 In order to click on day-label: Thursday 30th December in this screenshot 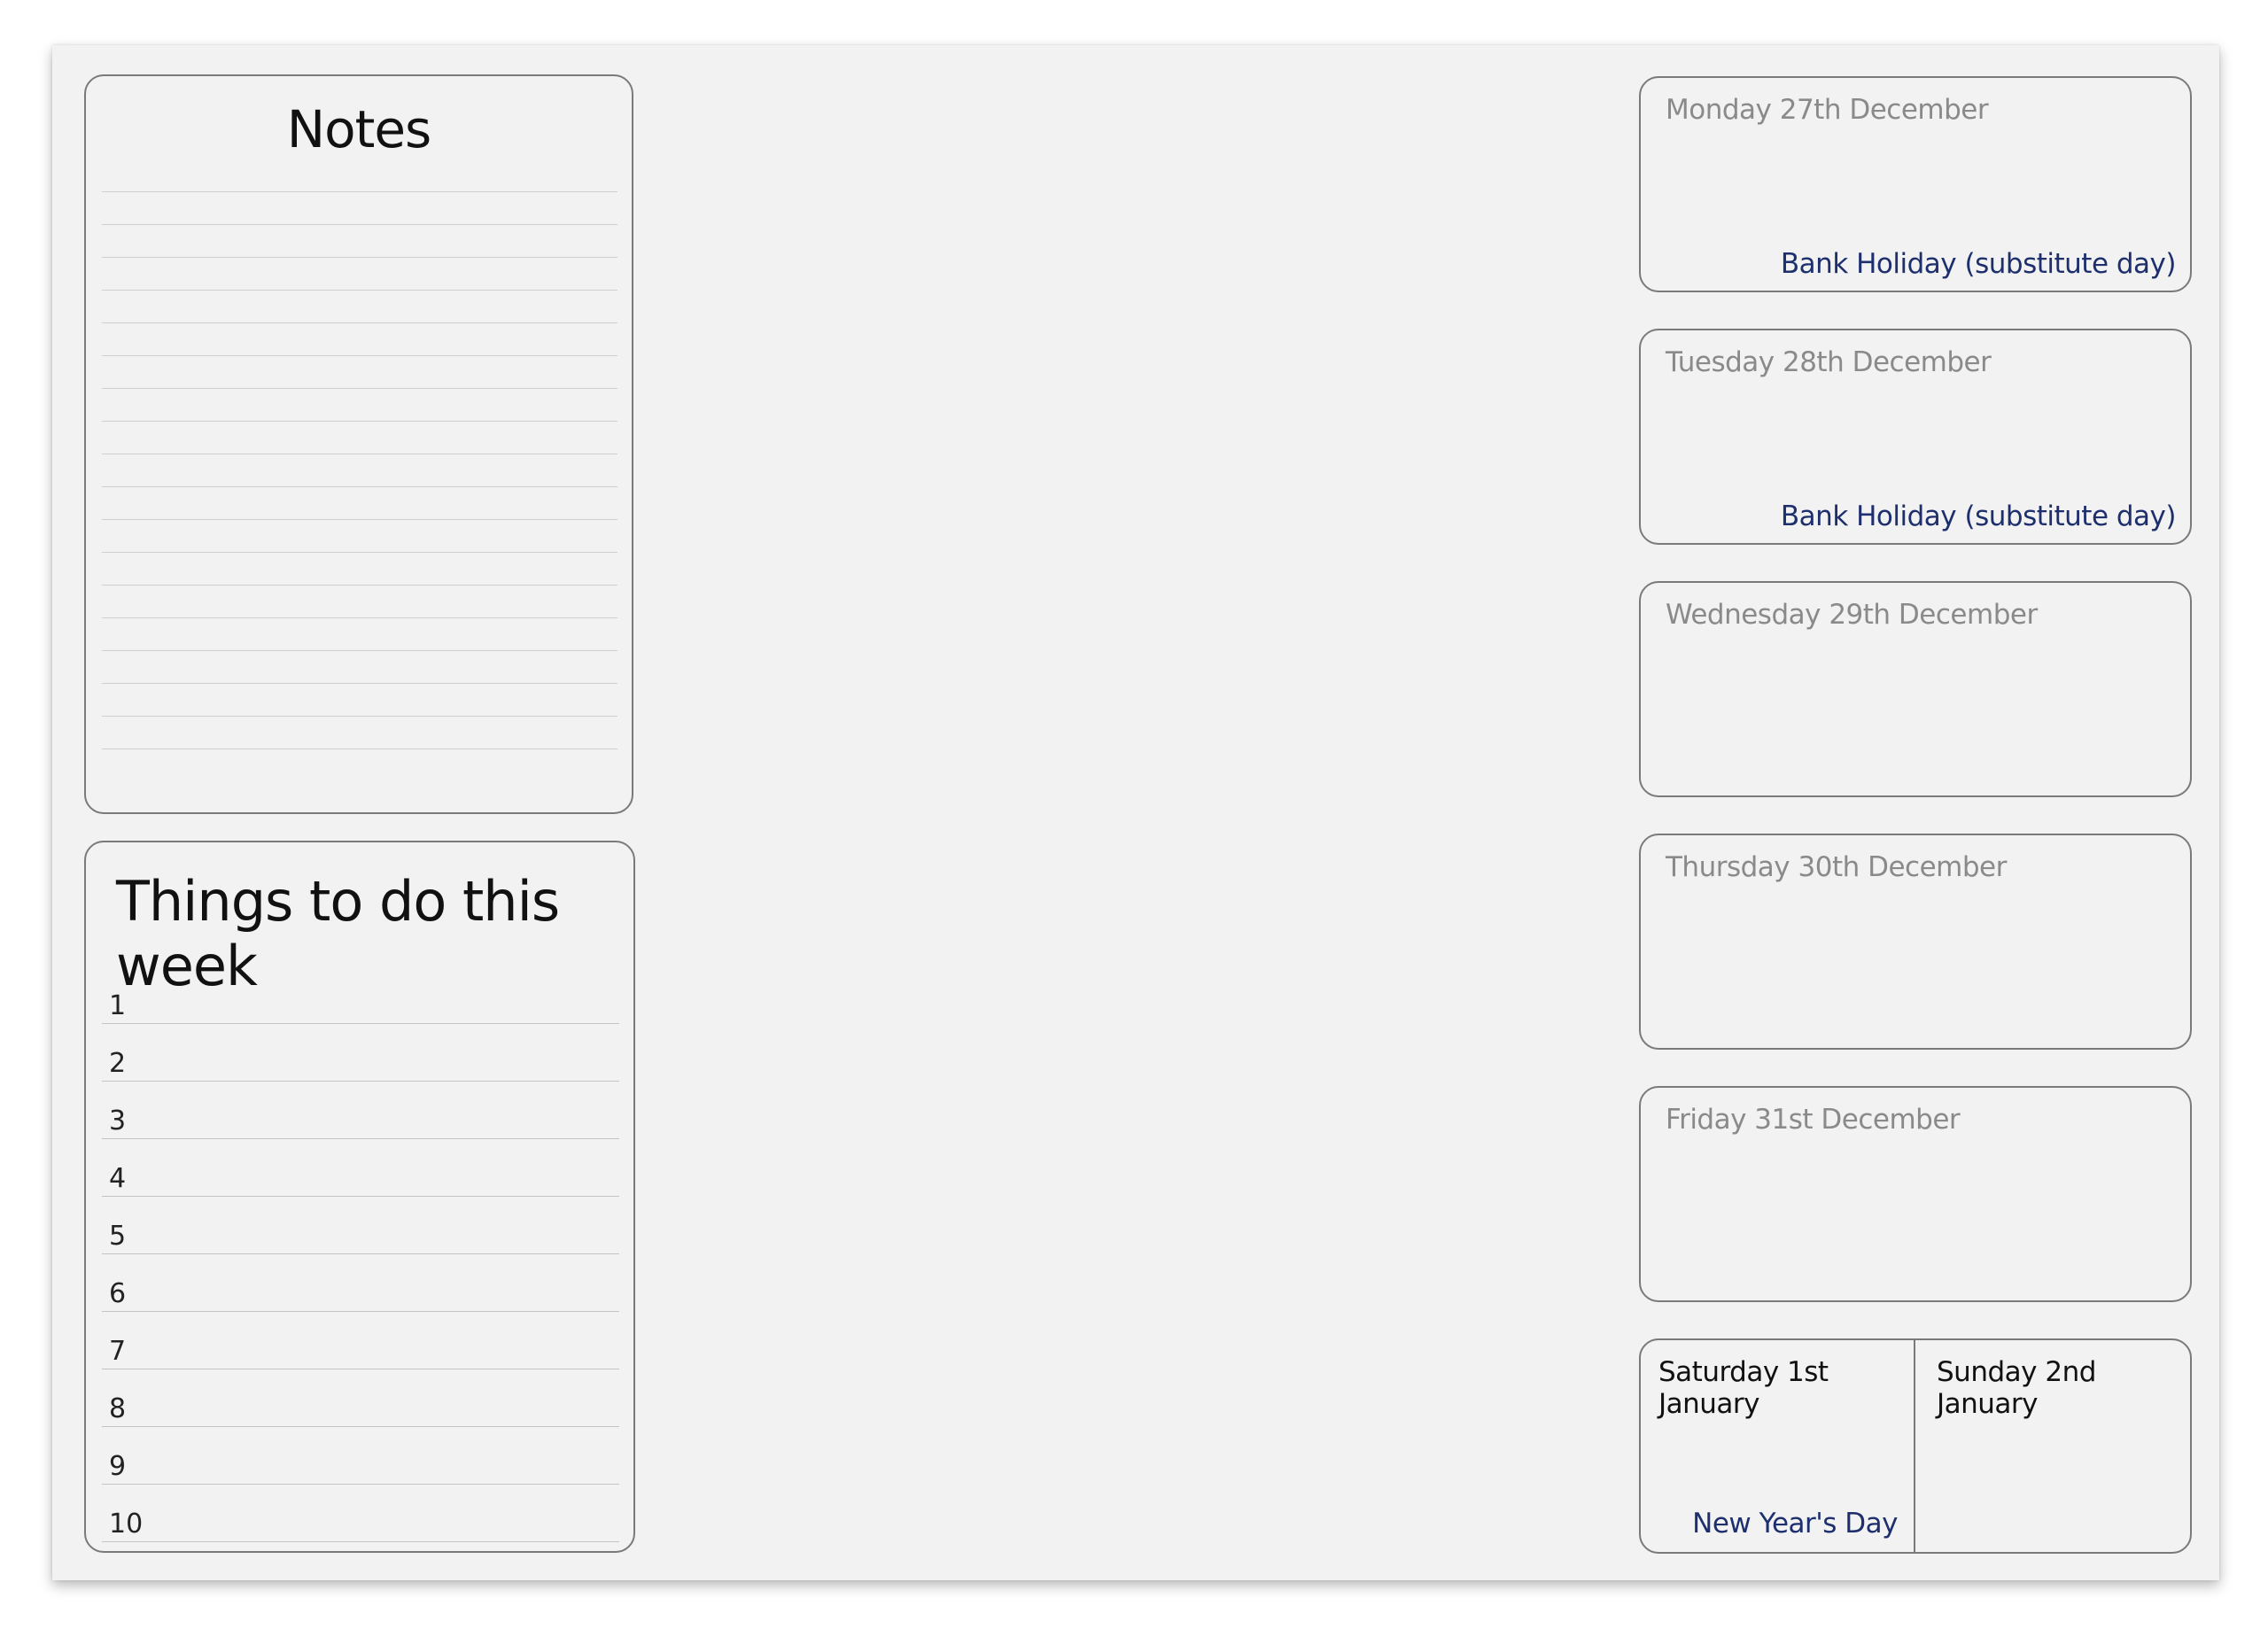, I will do `click(1837, 867)`.